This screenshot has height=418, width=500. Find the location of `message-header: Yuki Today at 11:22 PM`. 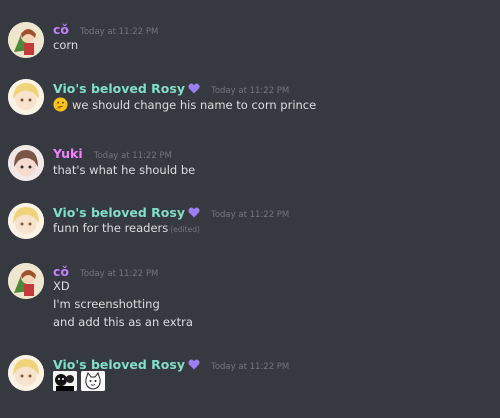

message-header: Yuki Today at 11:22 PM is located at coordinates (112, 153).